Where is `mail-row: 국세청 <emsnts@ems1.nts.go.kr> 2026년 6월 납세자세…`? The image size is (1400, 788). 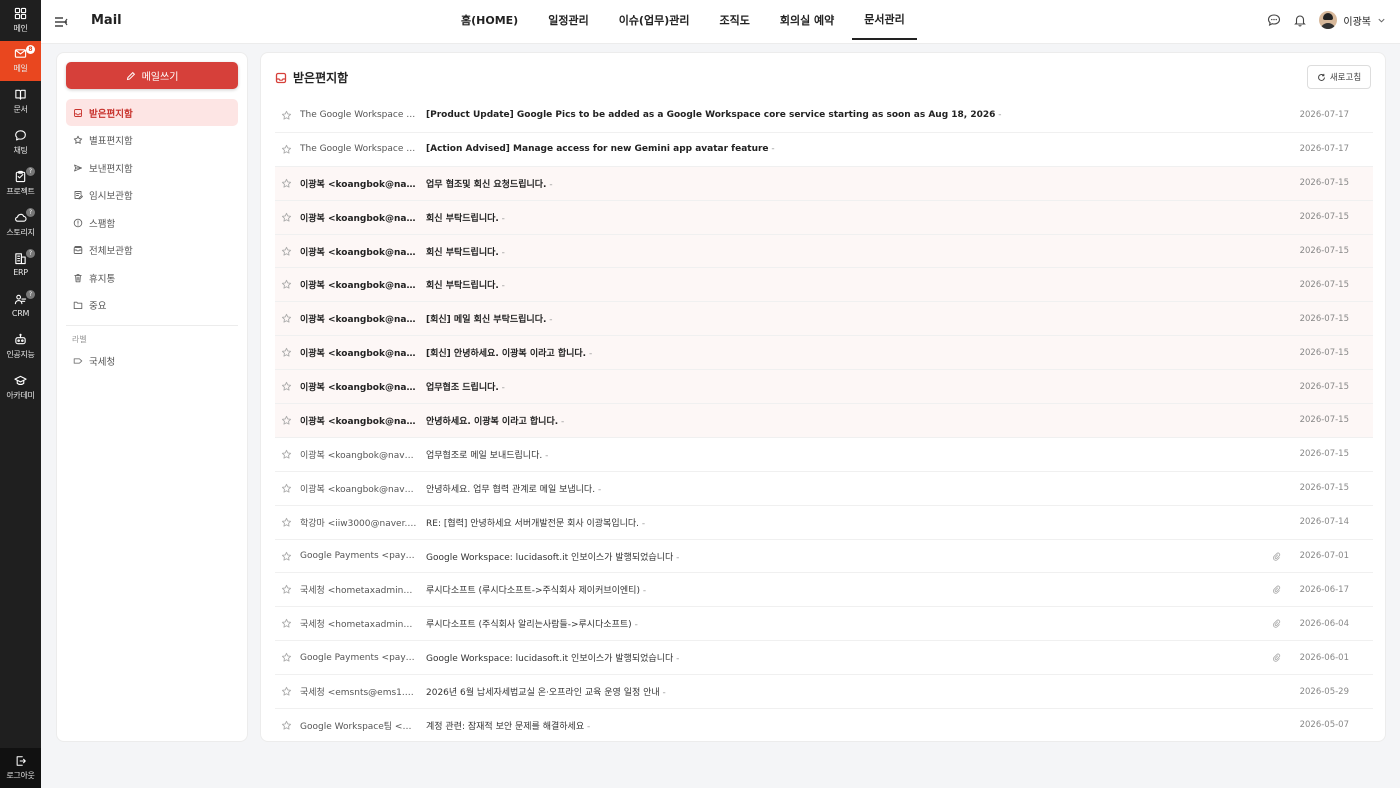
mail-row: 국세청 <emsnts@ems1.nts.go.kr> 2026년 6월 납세자세… is located at coordinates (824, 692).